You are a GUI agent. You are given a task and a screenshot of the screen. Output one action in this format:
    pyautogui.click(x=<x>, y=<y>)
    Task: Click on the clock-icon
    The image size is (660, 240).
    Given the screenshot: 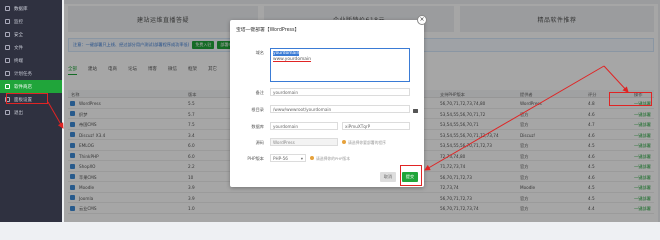 What is the action you would take?
    pyautogui.click(x=7, y=73)
    